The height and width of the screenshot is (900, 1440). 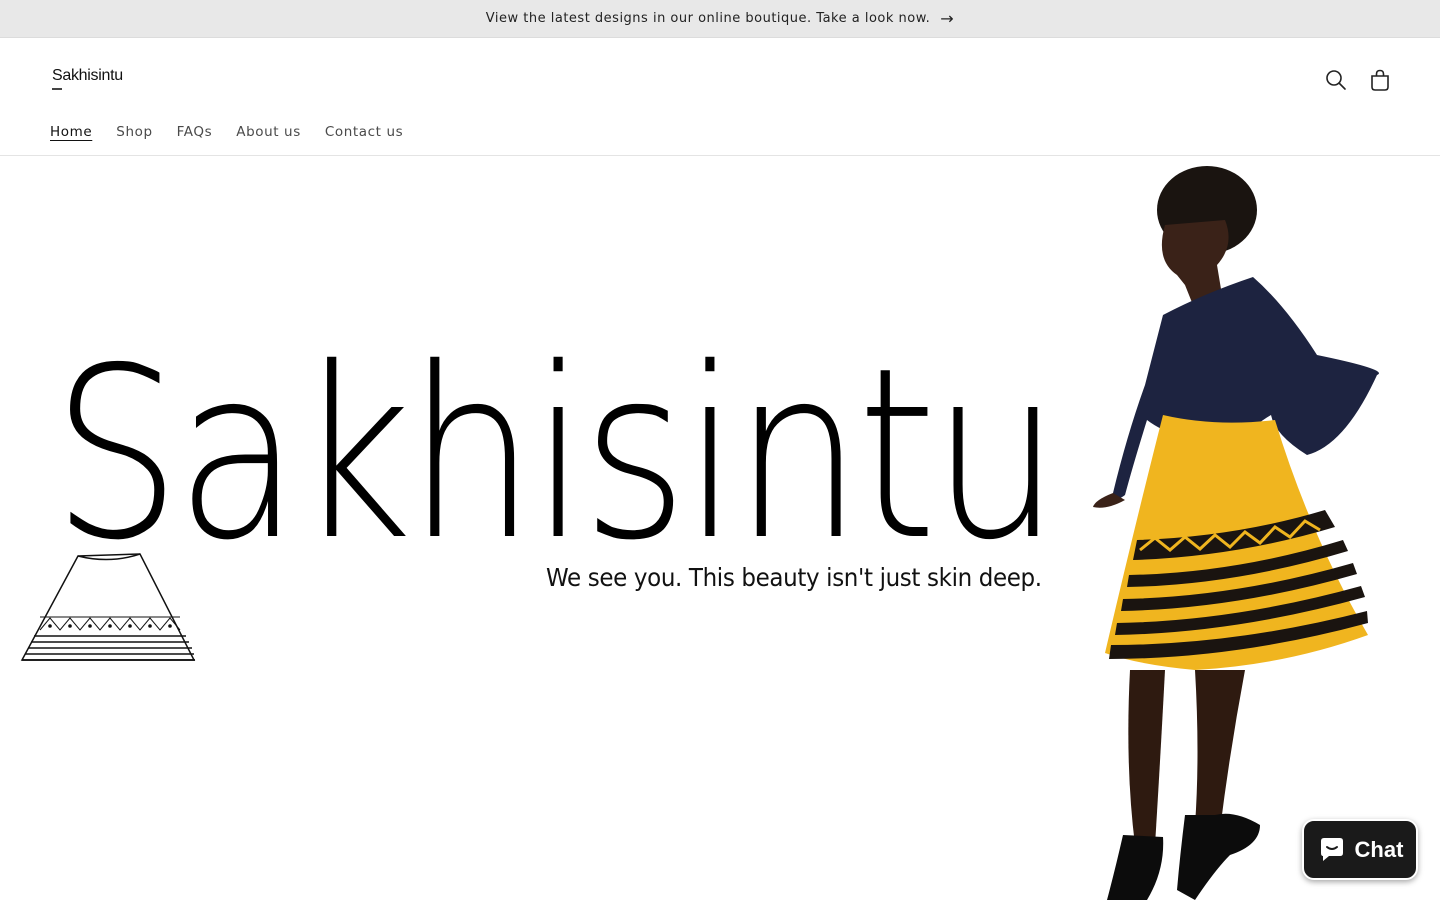 What do you see at coordinates (87, 76) in the screenshot?
I see `site-logo: Sakhisintu` at bounding box center [87, 76].